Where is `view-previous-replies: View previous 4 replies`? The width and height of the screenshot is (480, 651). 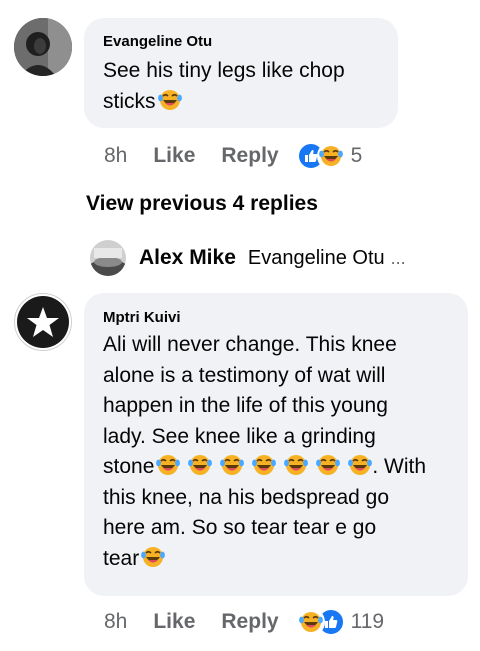
view-previous-replies: View previous 4 replies is located at coordinates (202, 204).